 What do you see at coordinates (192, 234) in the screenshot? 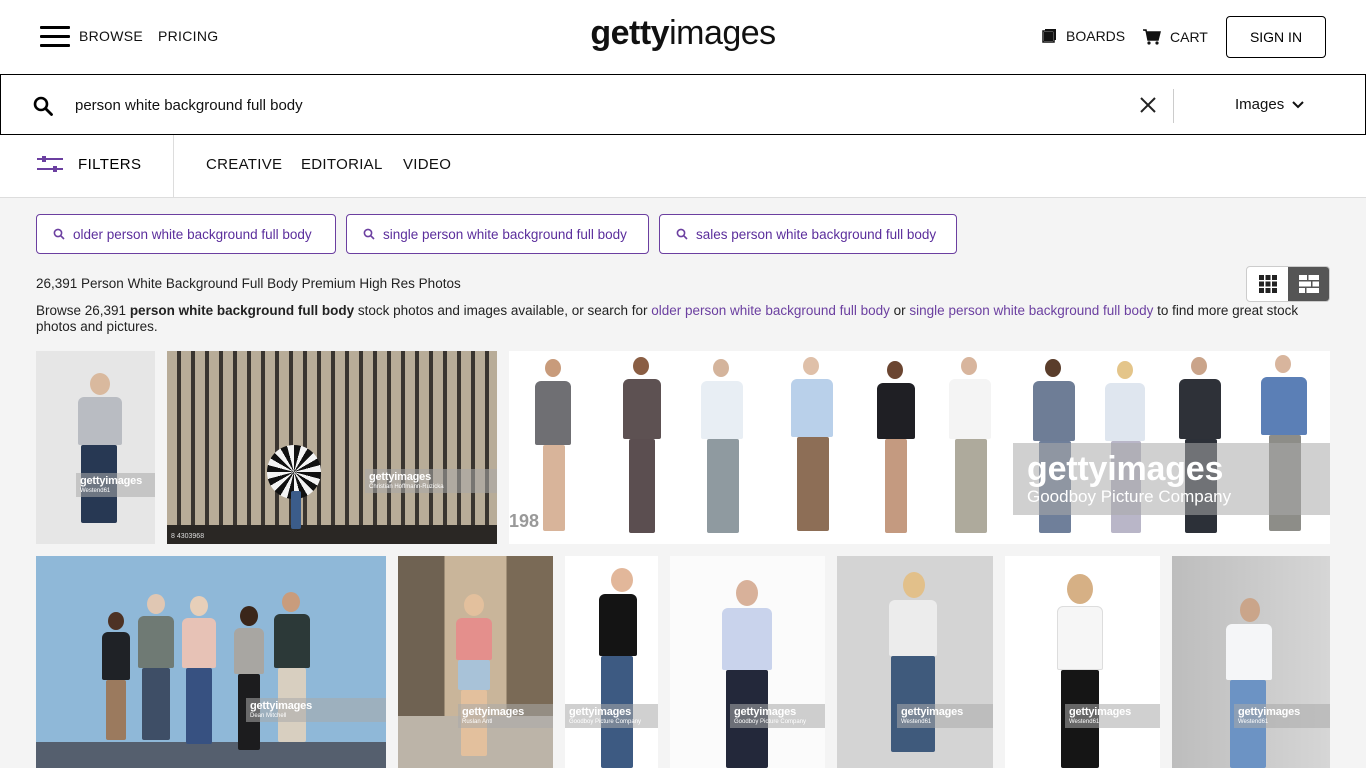
I see `suggestion-label: older person white background full body` at bounding box center [192, 234].